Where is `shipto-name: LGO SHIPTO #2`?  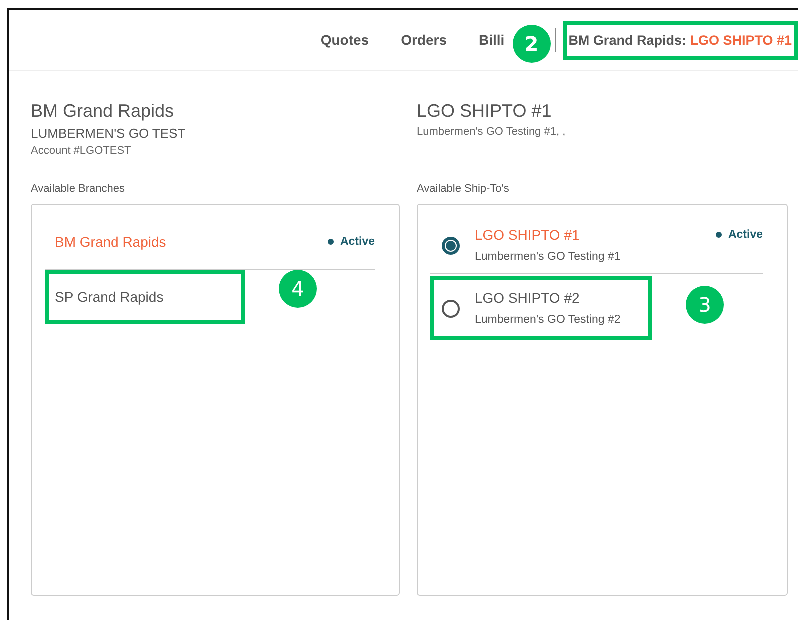 shipto-name: LGO SHIPTO #2 is located at coordinates (528, 298).